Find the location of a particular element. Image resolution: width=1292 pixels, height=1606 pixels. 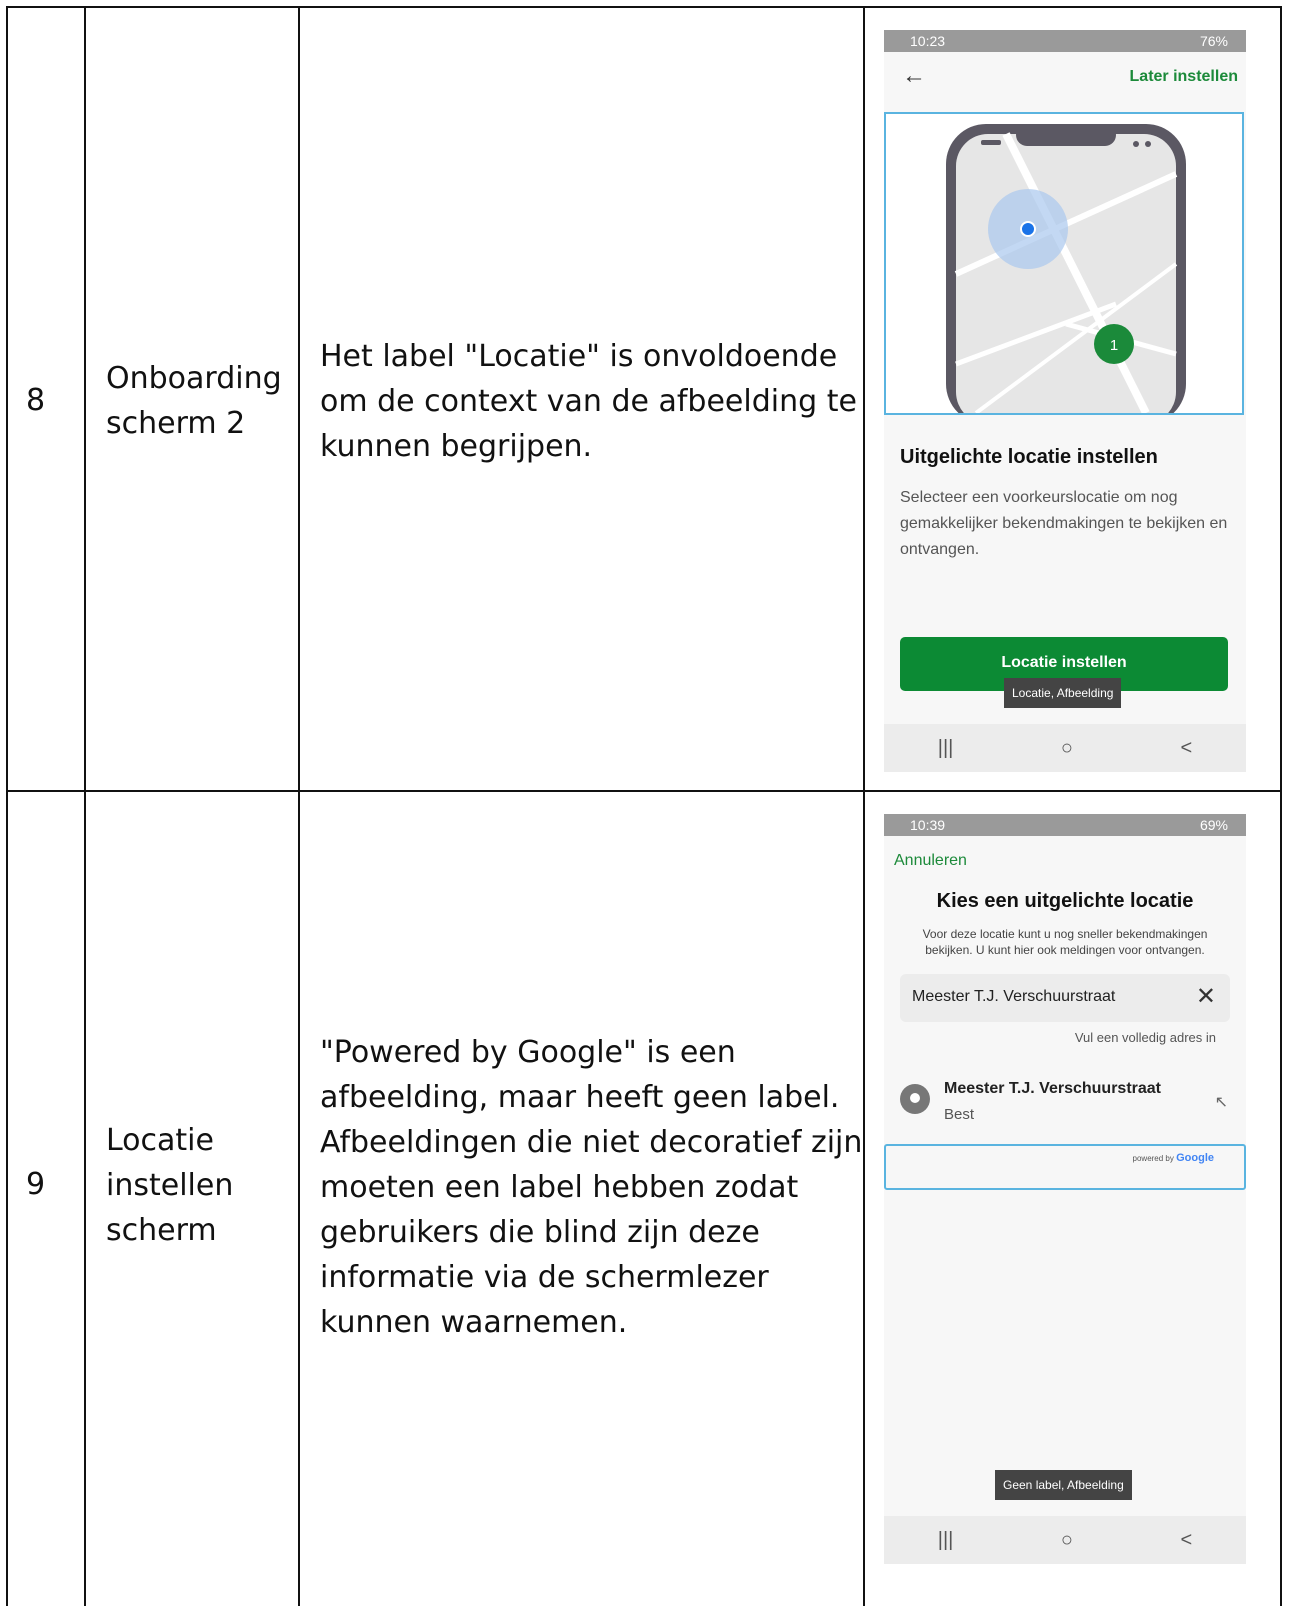

map-marker-number: 1 is located at coordinates (1114, 345).